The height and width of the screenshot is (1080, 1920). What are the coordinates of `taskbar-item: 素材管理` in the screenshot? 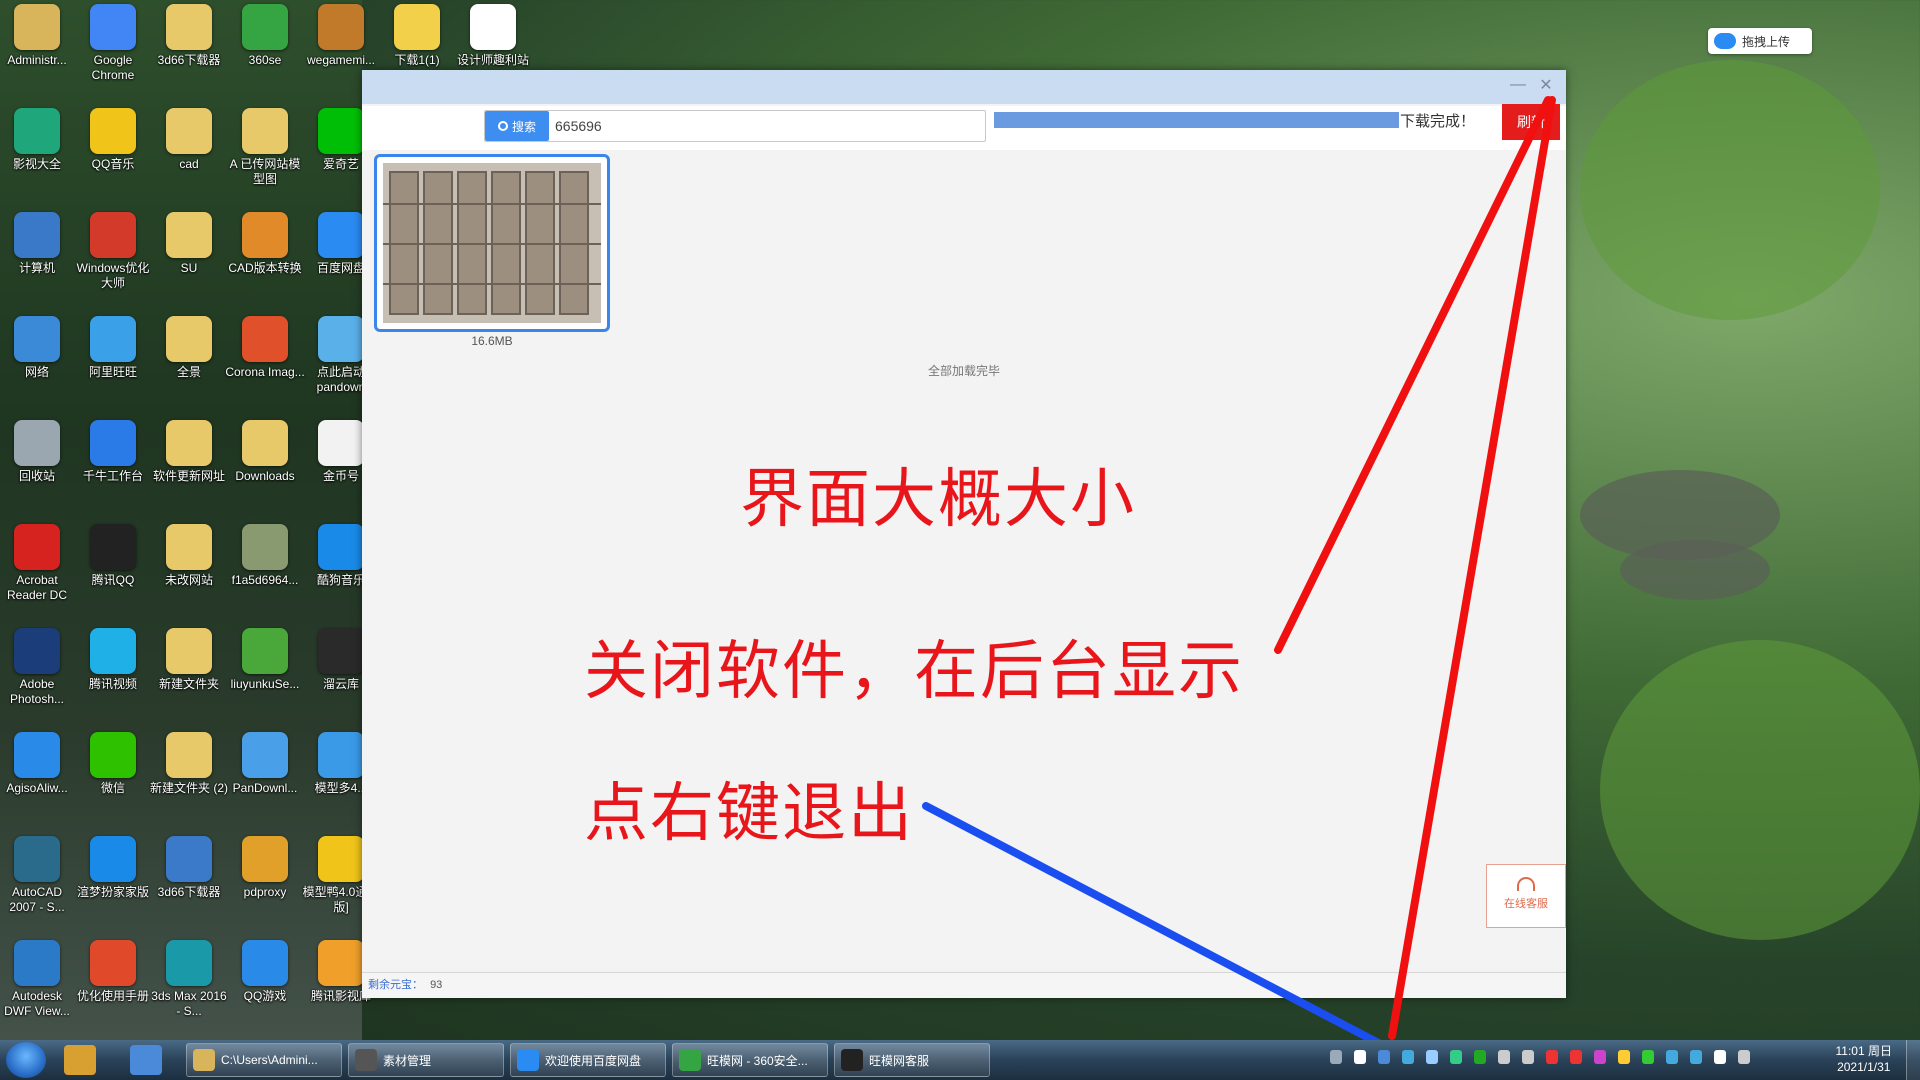 It's located at (426, 1060).